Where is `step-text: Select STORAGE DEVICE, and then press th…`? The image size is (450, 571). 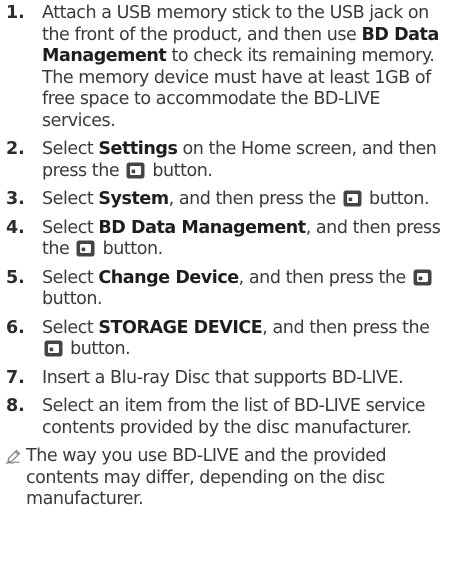 step-text: Select STORAGE DEVICE, and then press th… is located at coordinates (246, 339).